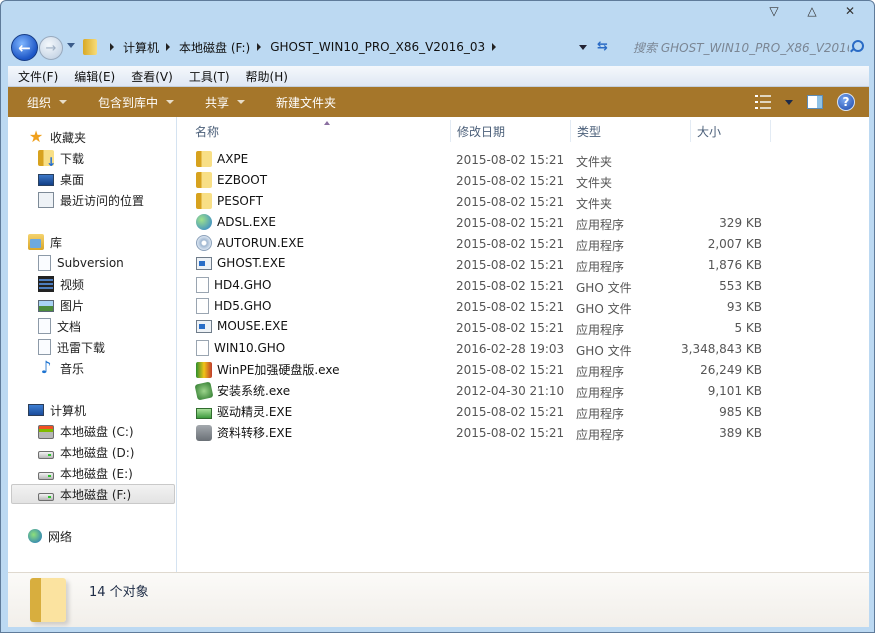  What do you see at coordinates (478, 432) in the screenshot?
I see `file-row: 资料转移.EXE 2015-08-02 15:21 应用程序 389 KB` at bounding box center [478, 432].